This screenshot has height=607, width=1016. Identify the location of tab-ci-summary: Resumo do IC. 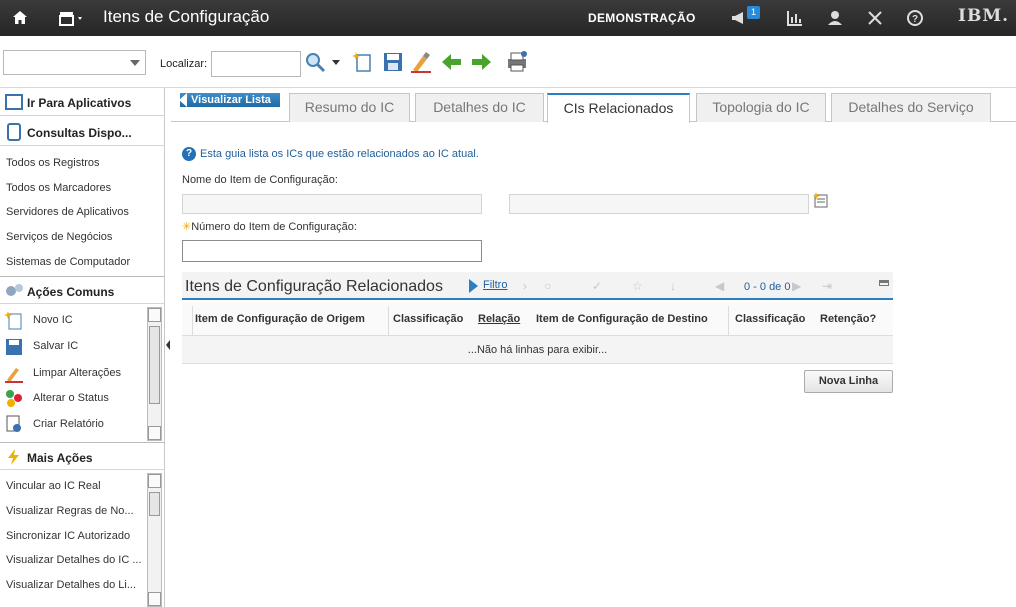
(349, 107).